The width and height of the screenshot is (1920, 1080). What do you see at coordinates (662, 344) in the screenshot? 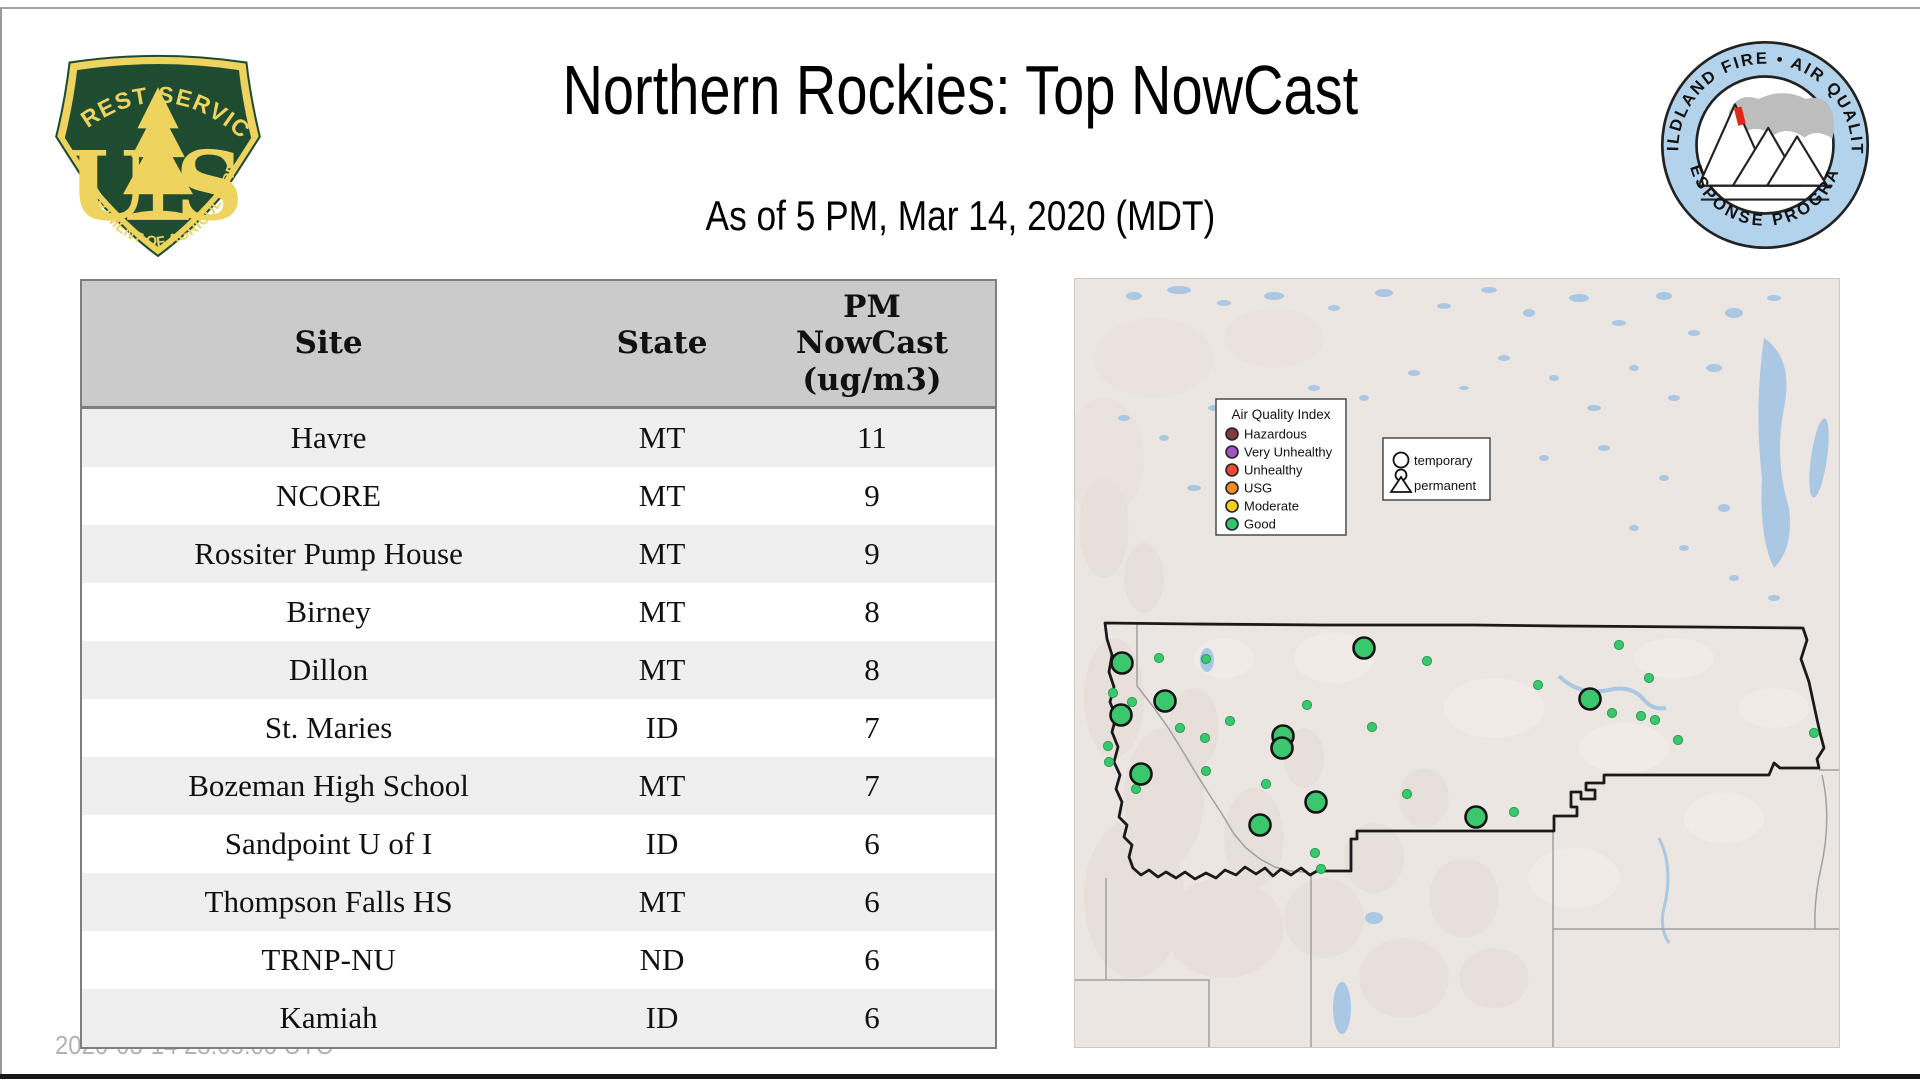
I see `column-header-state: State` at bounding box center [662, 344].